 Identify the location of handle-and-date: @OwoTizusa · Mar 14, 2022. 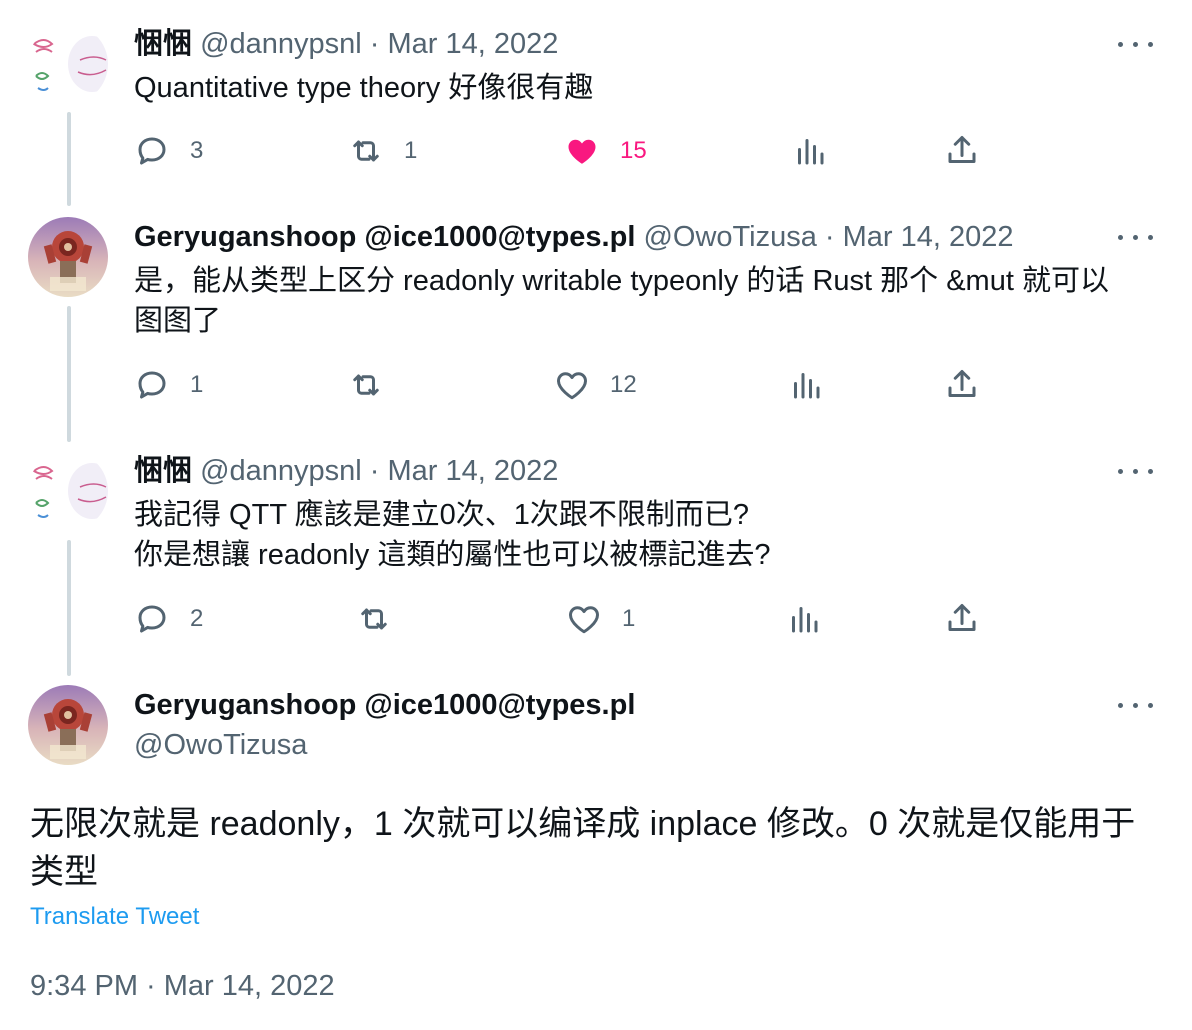
(828, 237).